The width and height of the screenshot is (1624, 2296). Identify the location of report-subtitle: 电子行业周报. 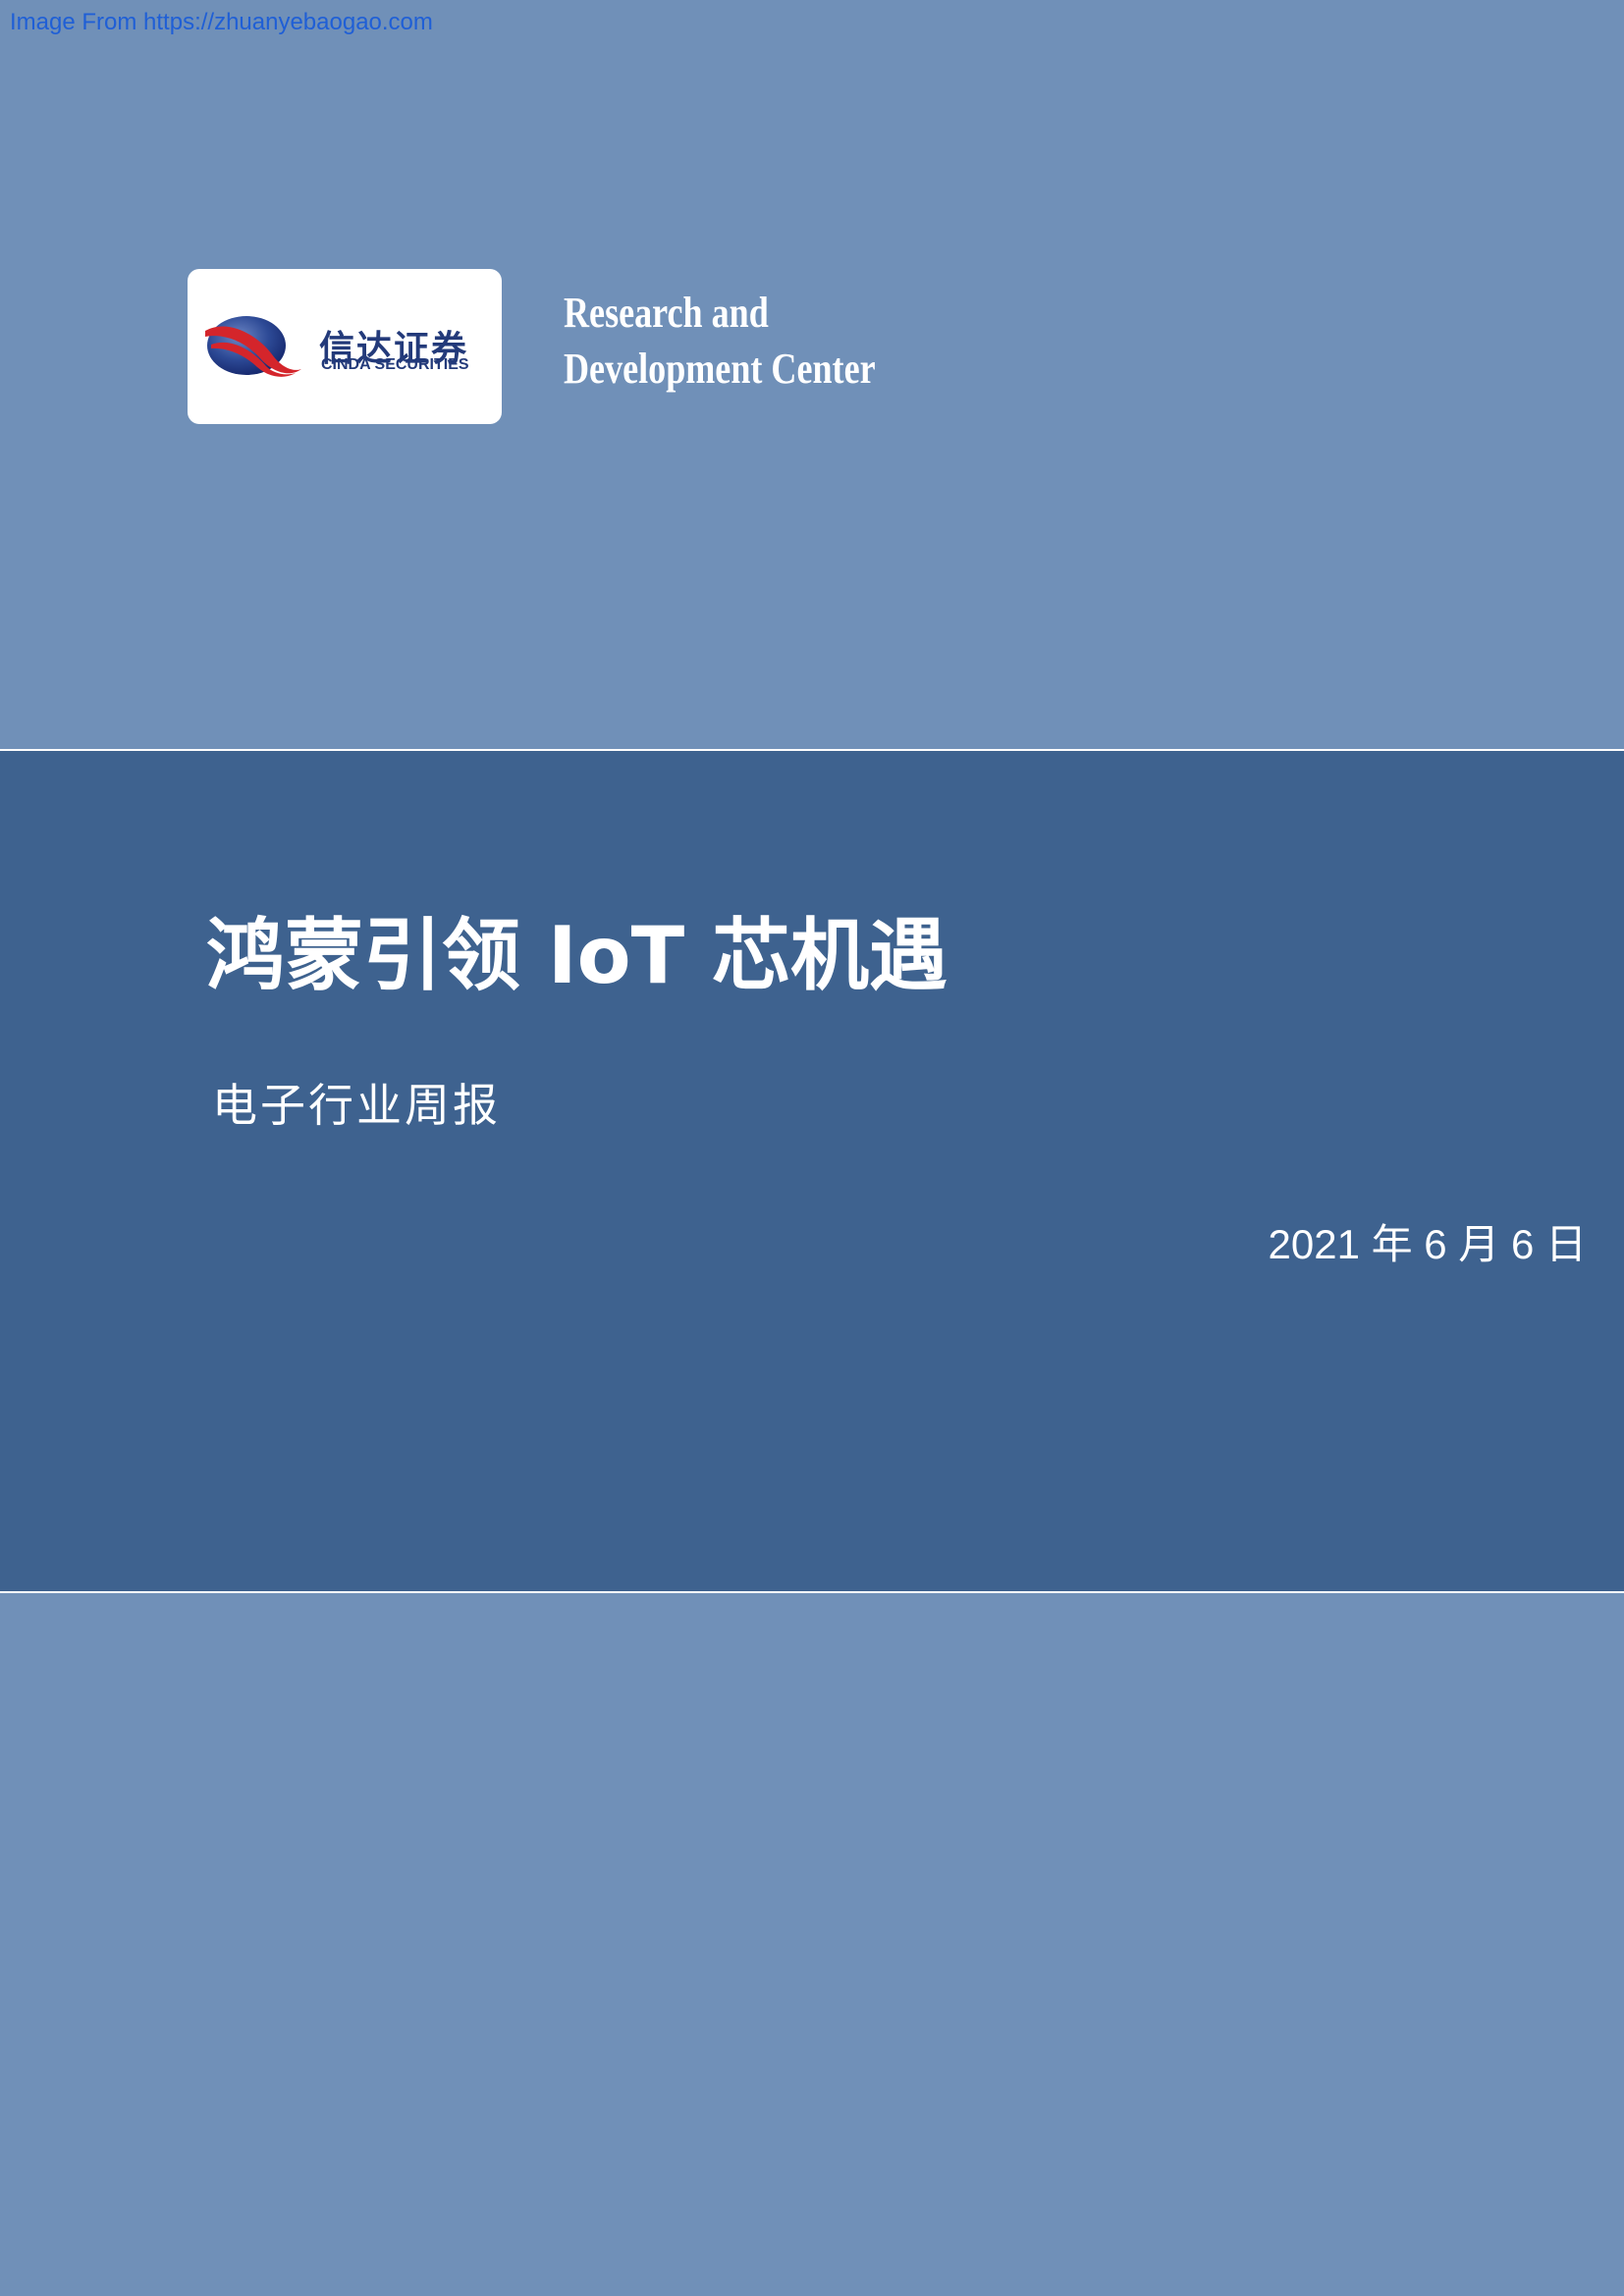
(356, 1105).